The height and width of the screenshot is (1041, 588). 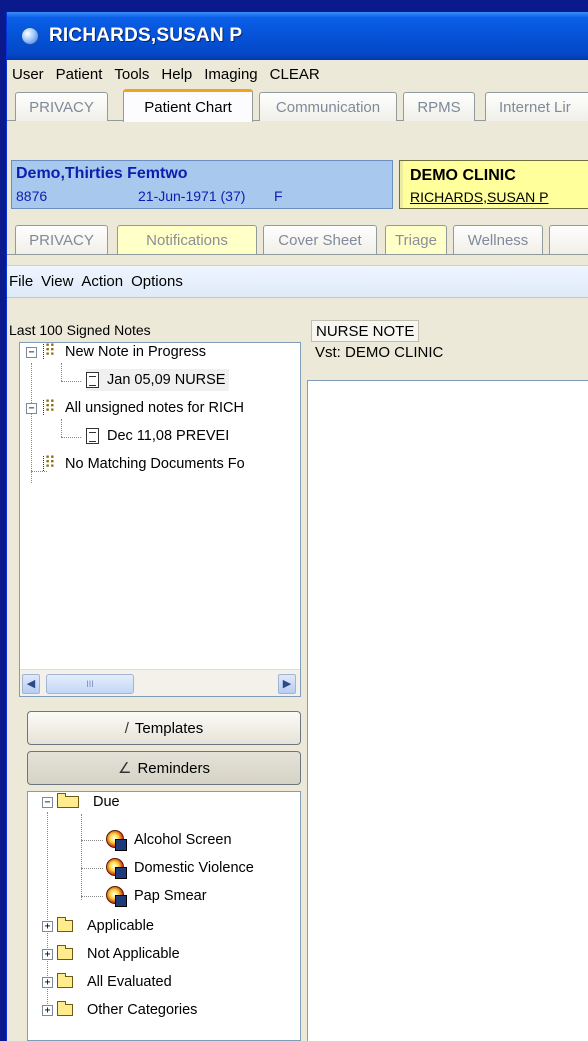 I want to click on reminder-folder-other-categories: + Other Categories, so click(x=119, y=1010).